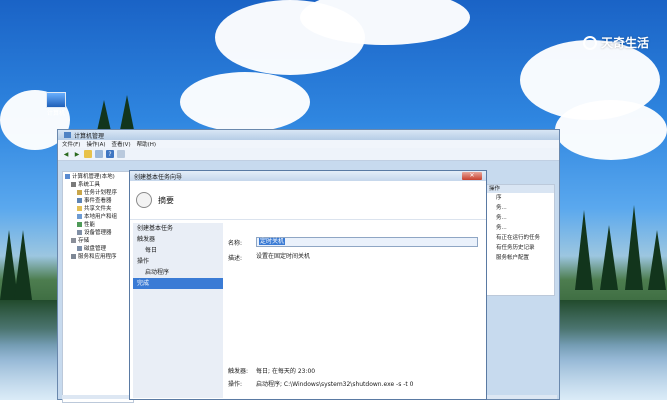 The width and height of the screenshot is (667, 403). What do you see at coordinates (99, 154) in the screenshot?
I see `show-hide-tree-icon` at bounding box center [99, 154].